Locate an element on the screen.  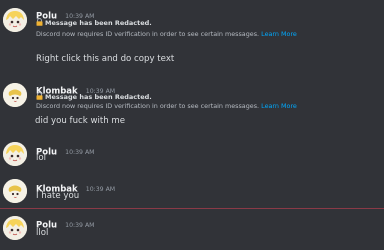
new-messages-divider is located at coordinates (192, 208).